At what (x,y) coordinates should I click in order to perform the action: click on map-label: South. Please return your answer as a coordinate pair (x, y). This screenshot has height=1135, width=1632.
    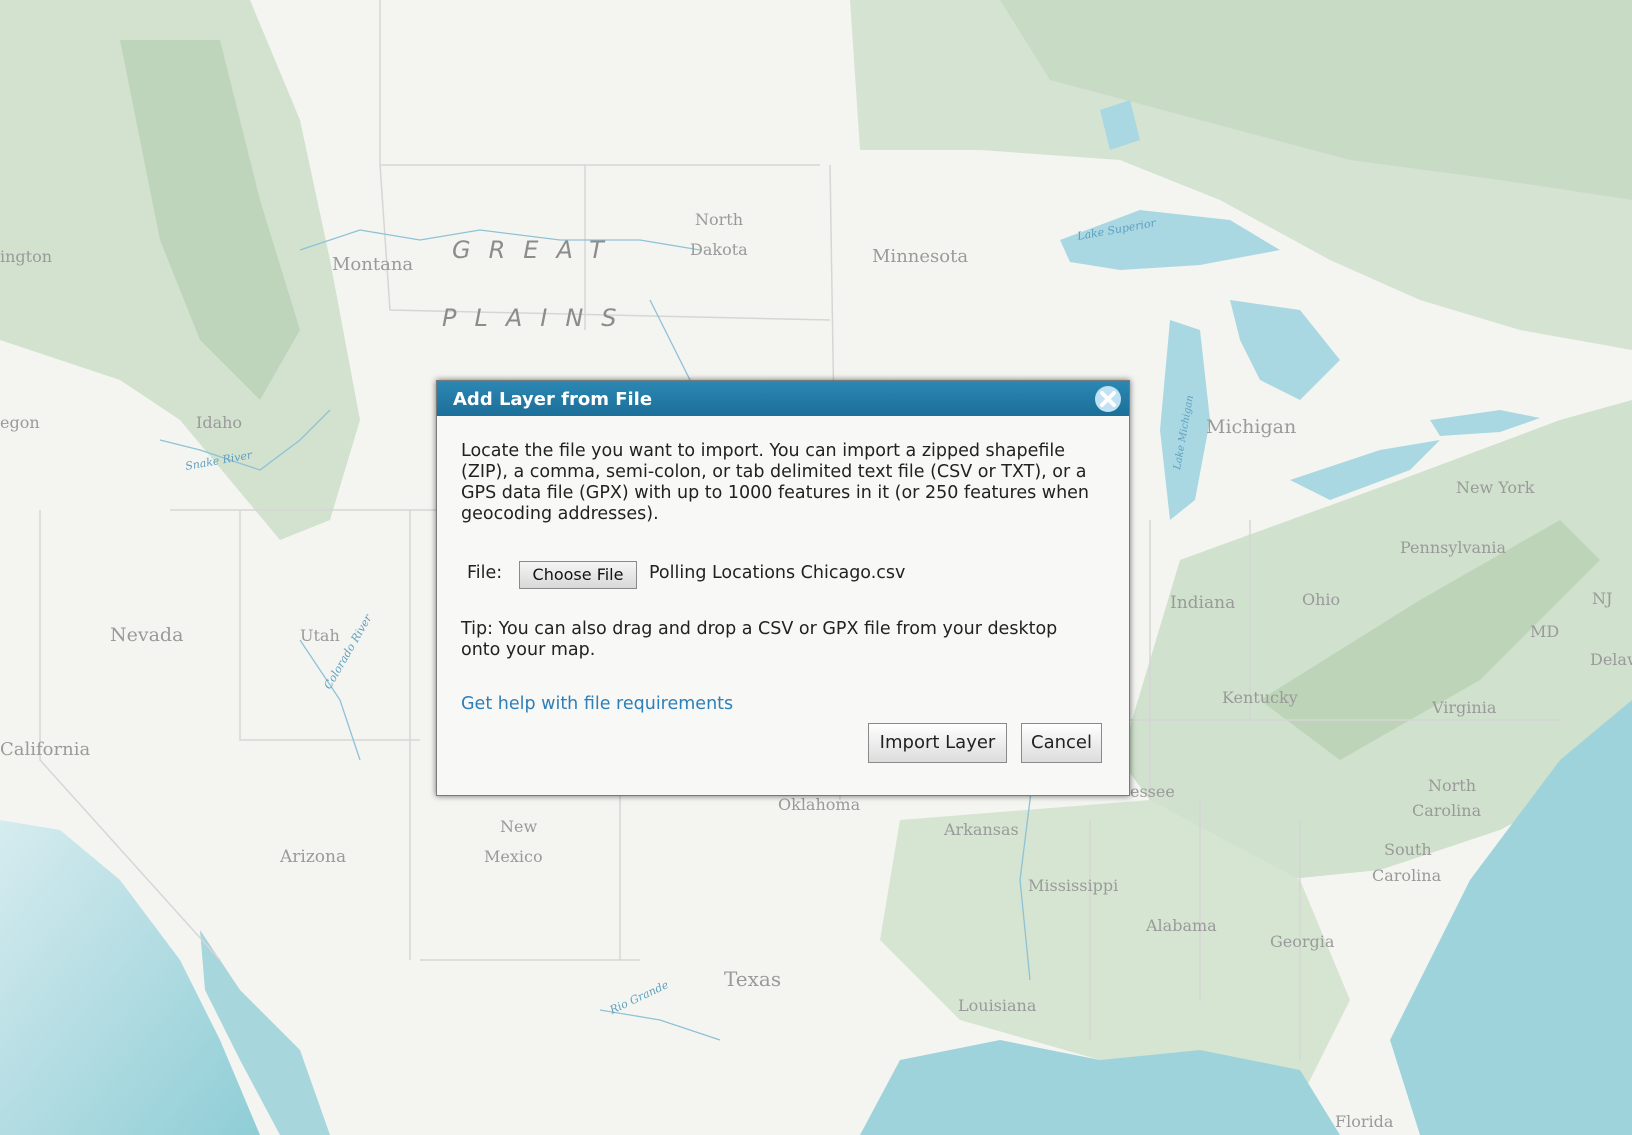
    Looking at the image, I should click on (1408, 849).